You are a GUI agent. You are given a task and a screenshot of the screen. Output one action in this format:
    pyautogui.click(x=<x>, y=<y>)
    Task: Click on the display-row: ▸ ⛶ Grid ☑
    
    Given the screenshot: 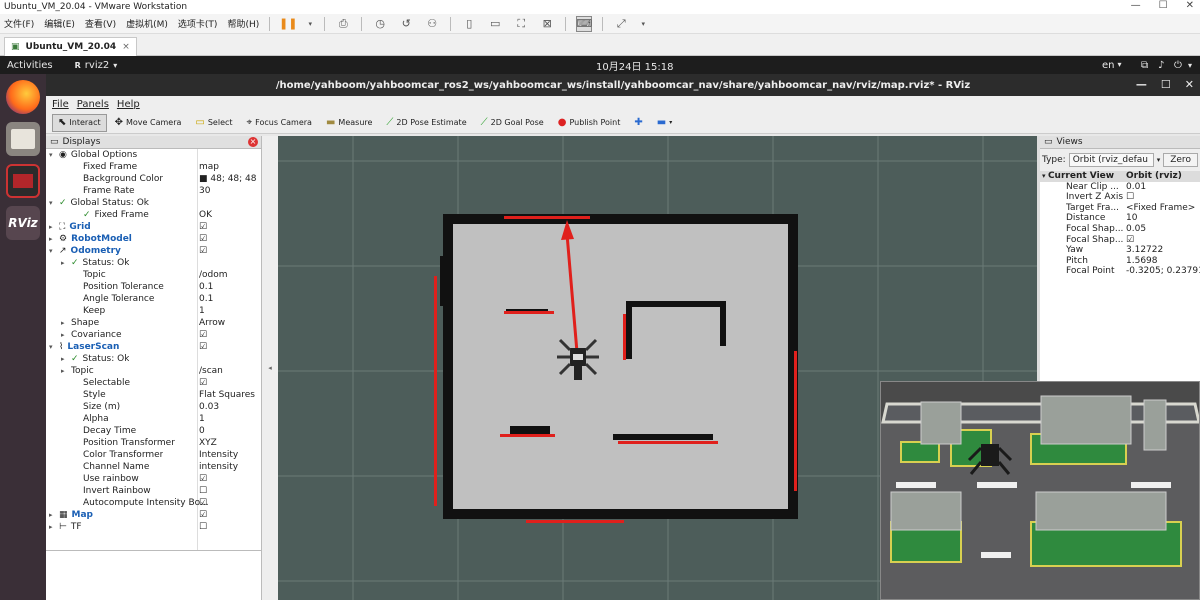 What is the action you would take?
    pyautogui.click(x=153, y=227)
    